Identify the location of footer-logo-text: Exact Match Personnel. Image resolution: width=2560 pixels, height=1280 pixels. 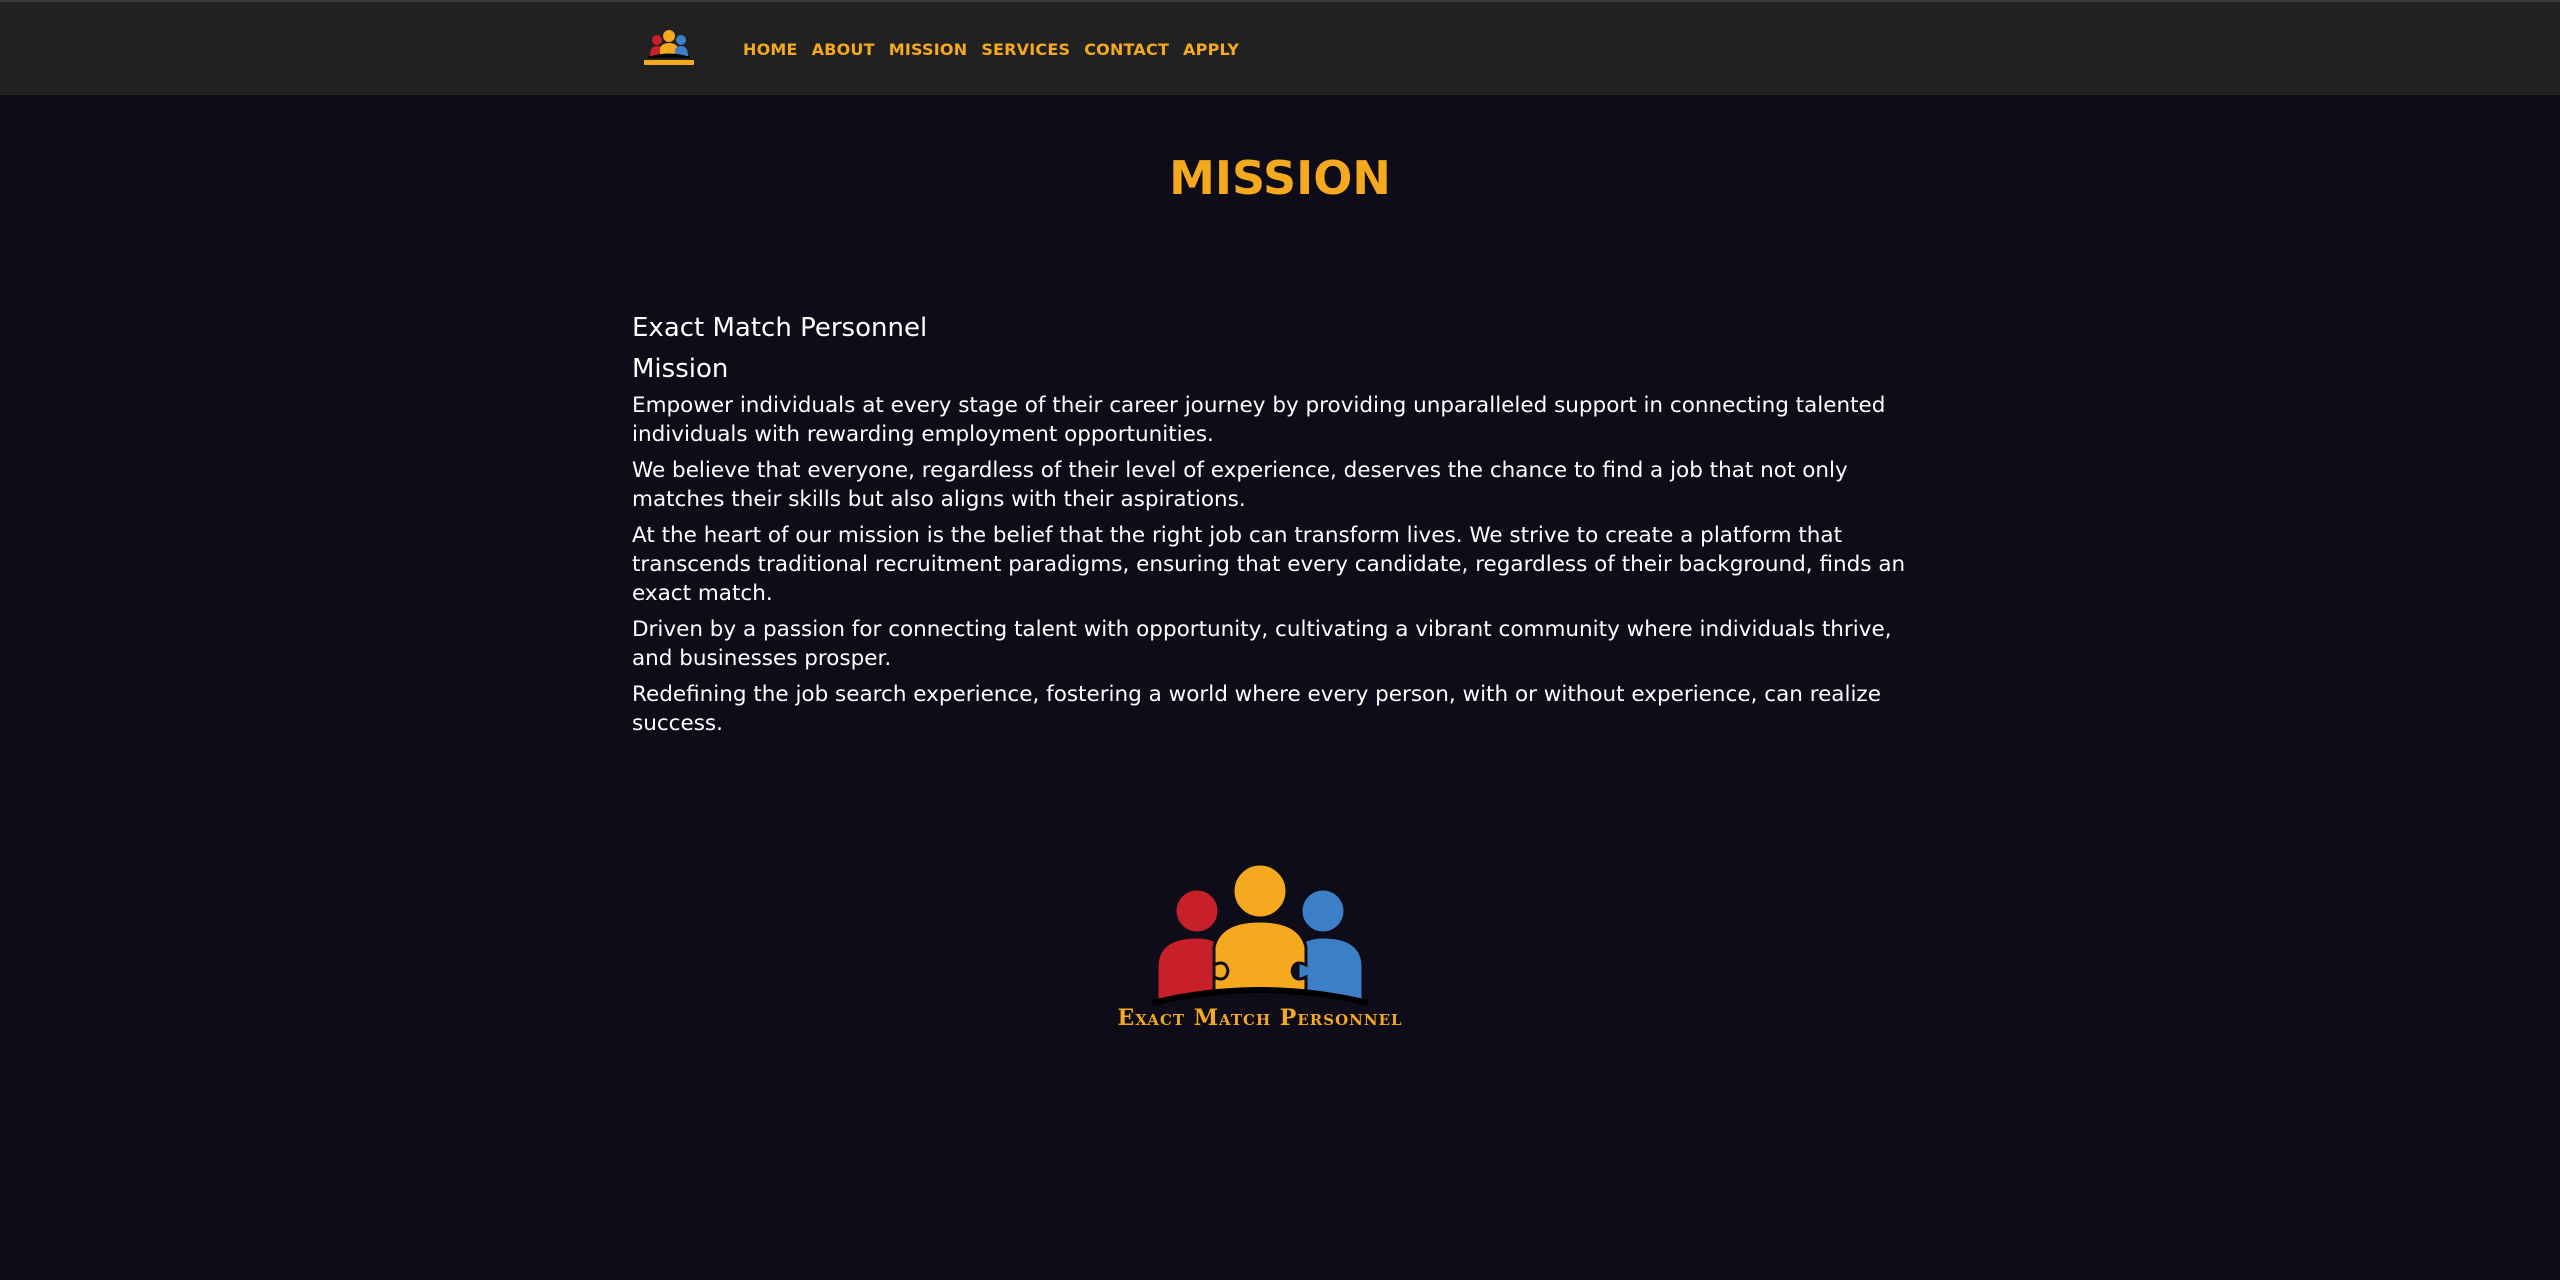
(1260, 1018).